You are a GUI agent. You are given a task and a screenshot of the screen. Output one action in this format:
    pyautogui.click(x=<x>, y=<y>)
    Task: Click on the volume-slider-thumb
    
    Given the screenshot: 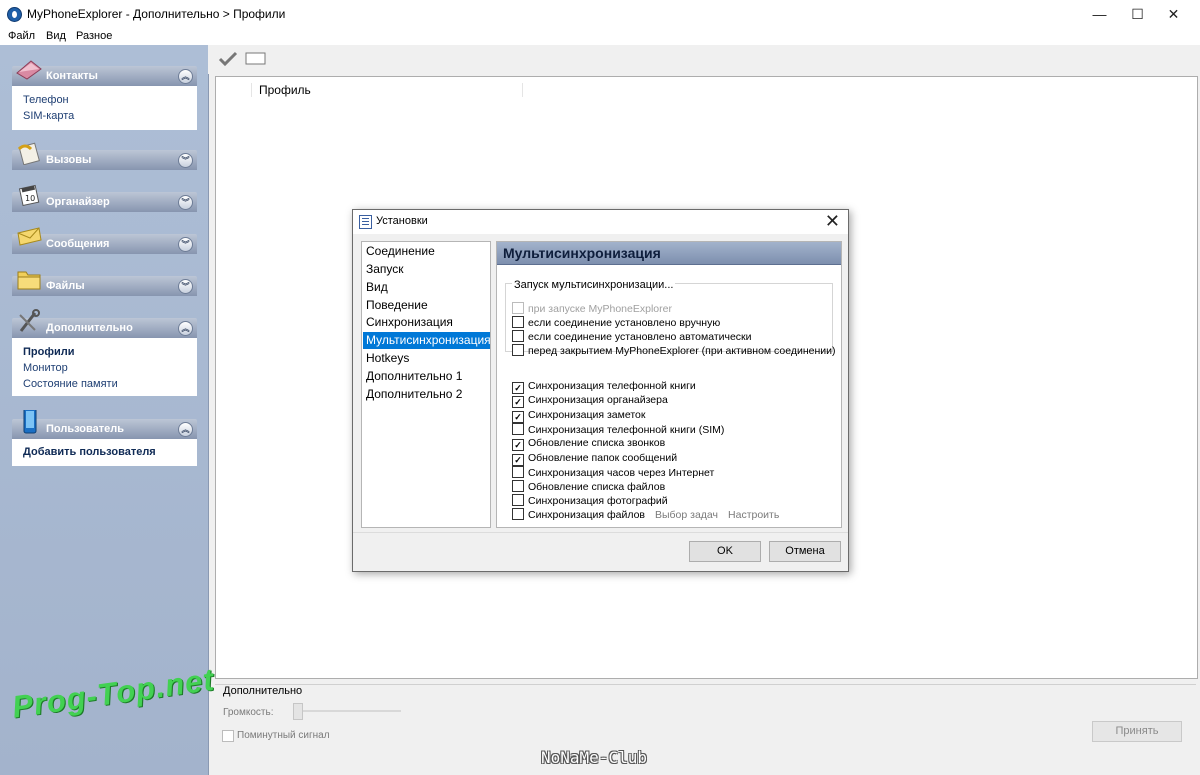 What is the action you would take?
    pyautogui.click(x=298, y=711)
    